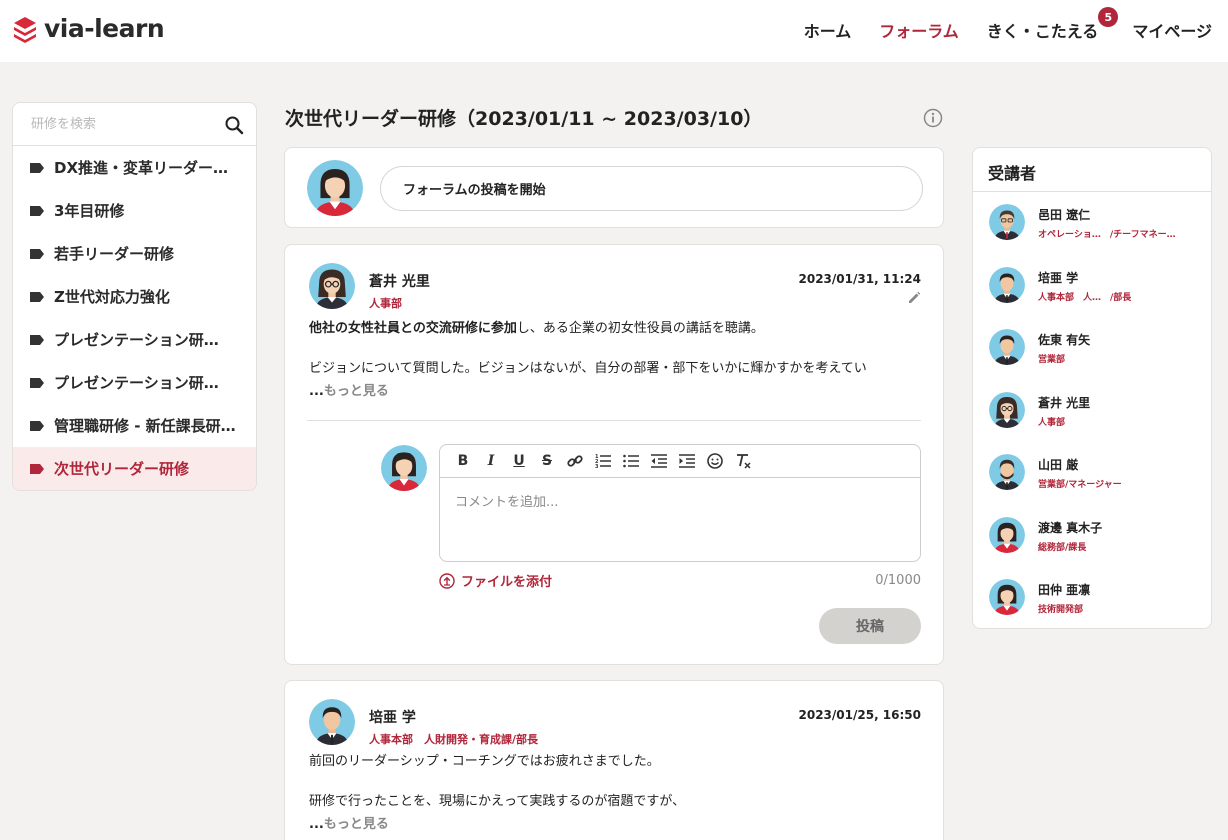 The image size is (1228, 840). Describe the element at coordinates (743, 461) in the screenshot. I see `clear-format-icon` at that location.